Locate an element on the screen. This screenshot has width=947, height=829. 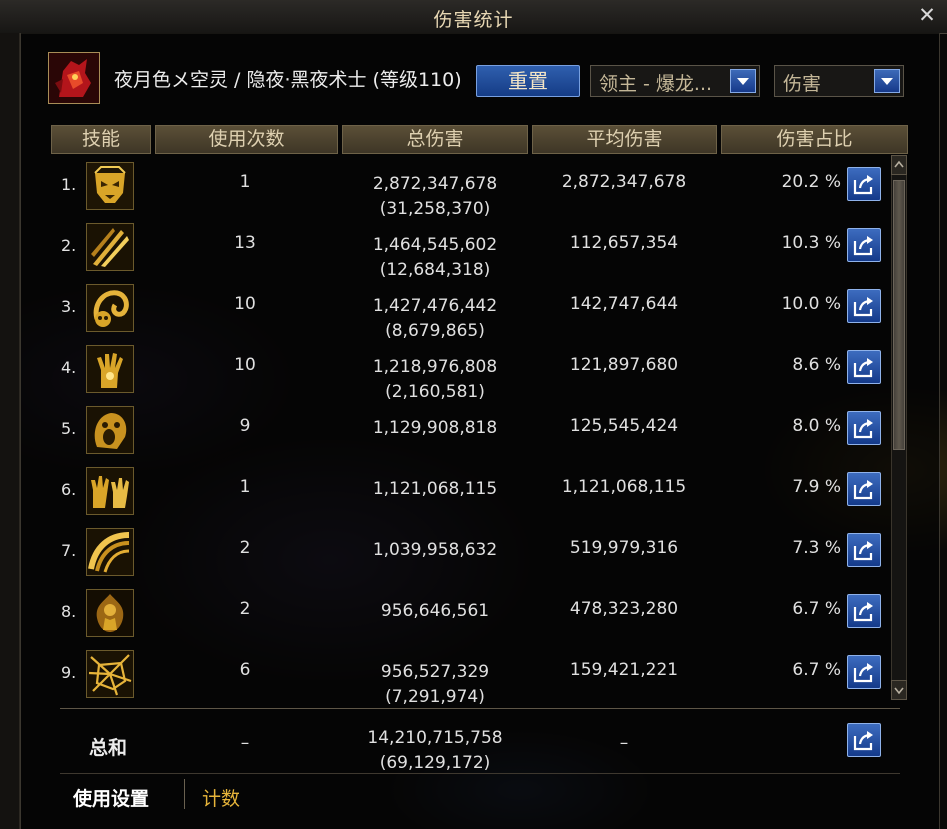
row-total-sub: (7,291,974) is located at coordinates (435, 697).